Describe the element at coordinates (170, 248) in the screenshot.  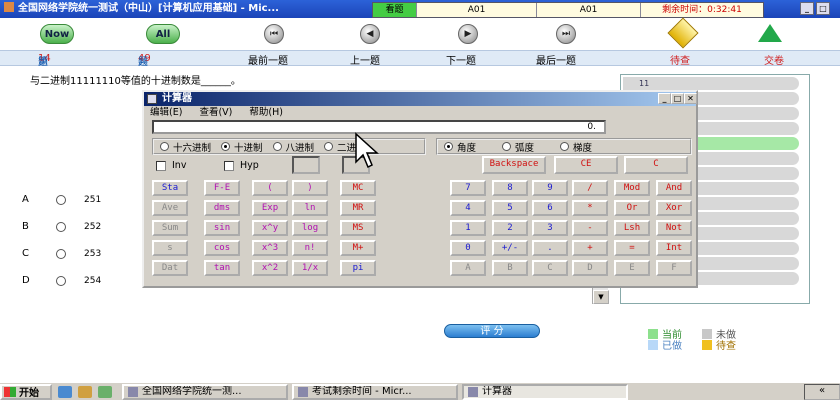
I see `key-s-button: s` at that location.